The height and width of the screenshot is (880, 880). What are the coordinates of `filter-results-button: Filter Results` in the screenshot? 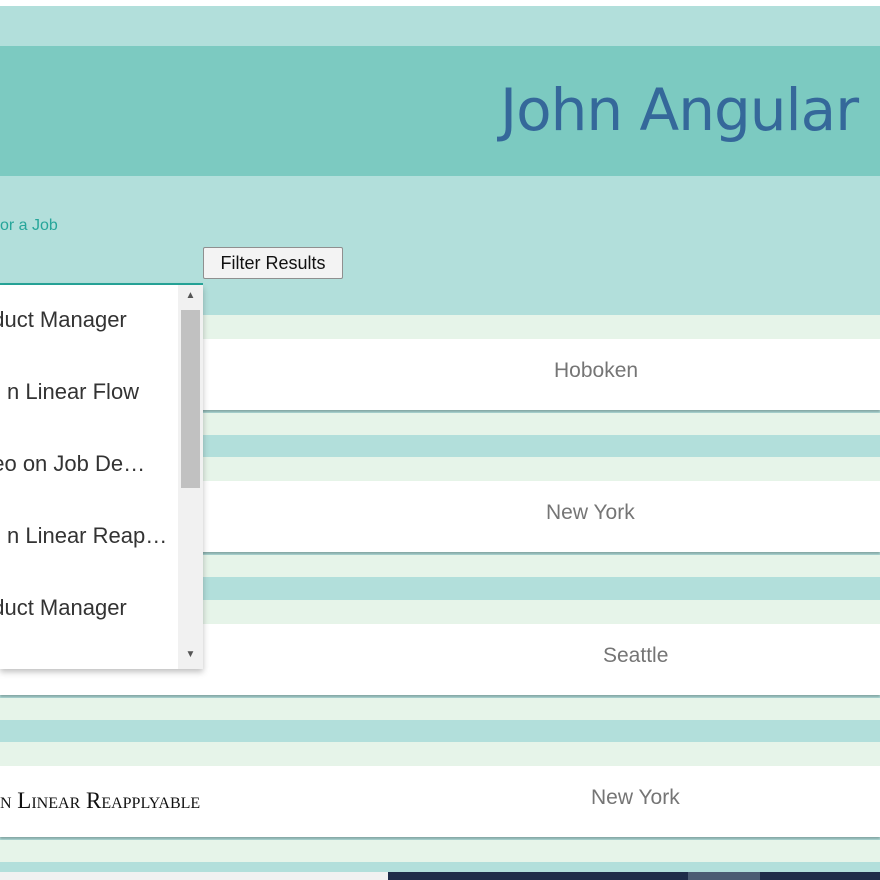 It's located at (273, 263).